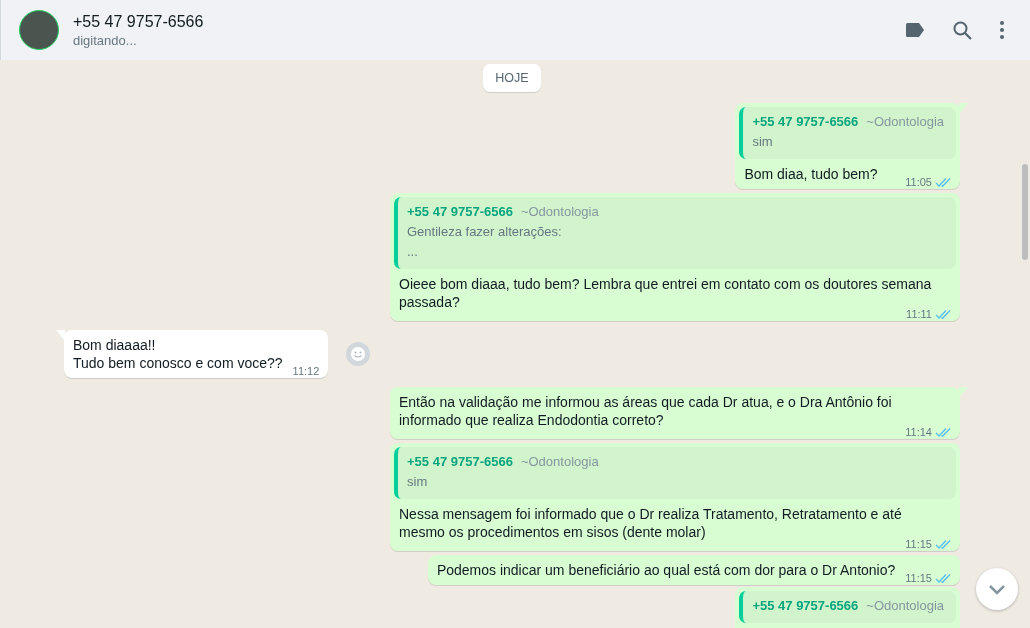 The height and width of the screenshot is (628, 1030). I want to click on chevron-down-icon, so click(997, 589).